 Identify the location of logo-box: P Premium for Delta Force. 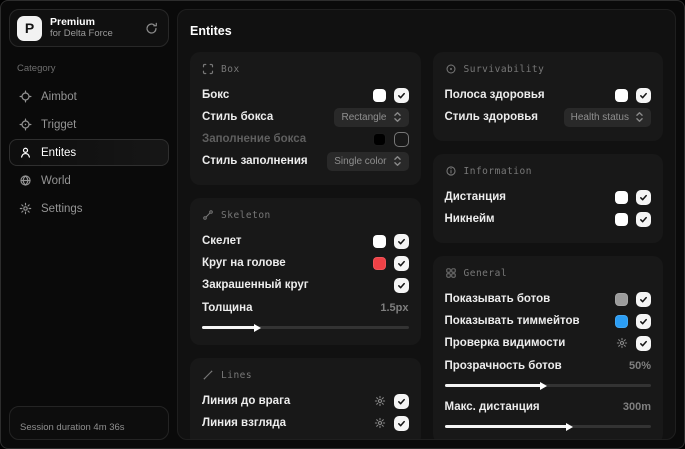
(89, 28).